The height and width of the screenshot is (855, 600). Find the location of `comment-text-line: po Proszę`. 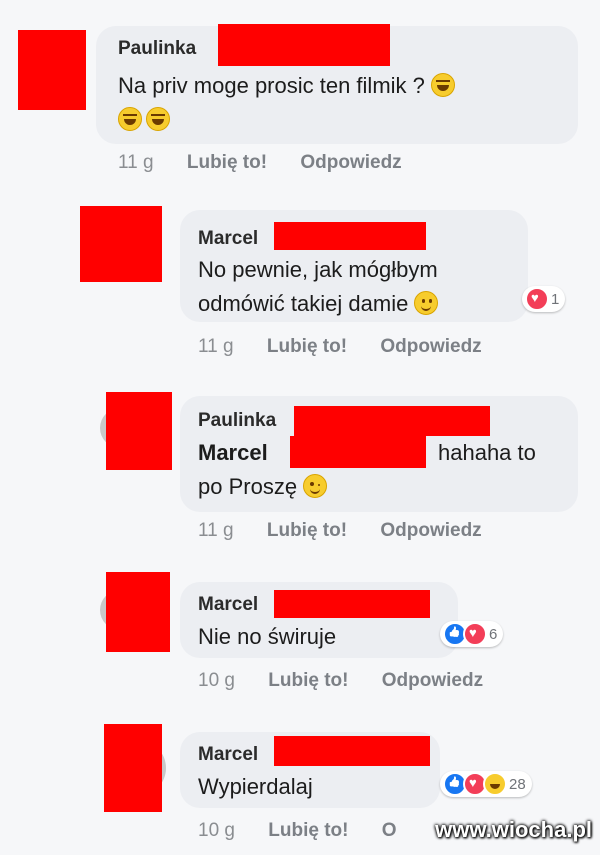

comment-text-line: po Proszę is located at coordinates (248, 486).